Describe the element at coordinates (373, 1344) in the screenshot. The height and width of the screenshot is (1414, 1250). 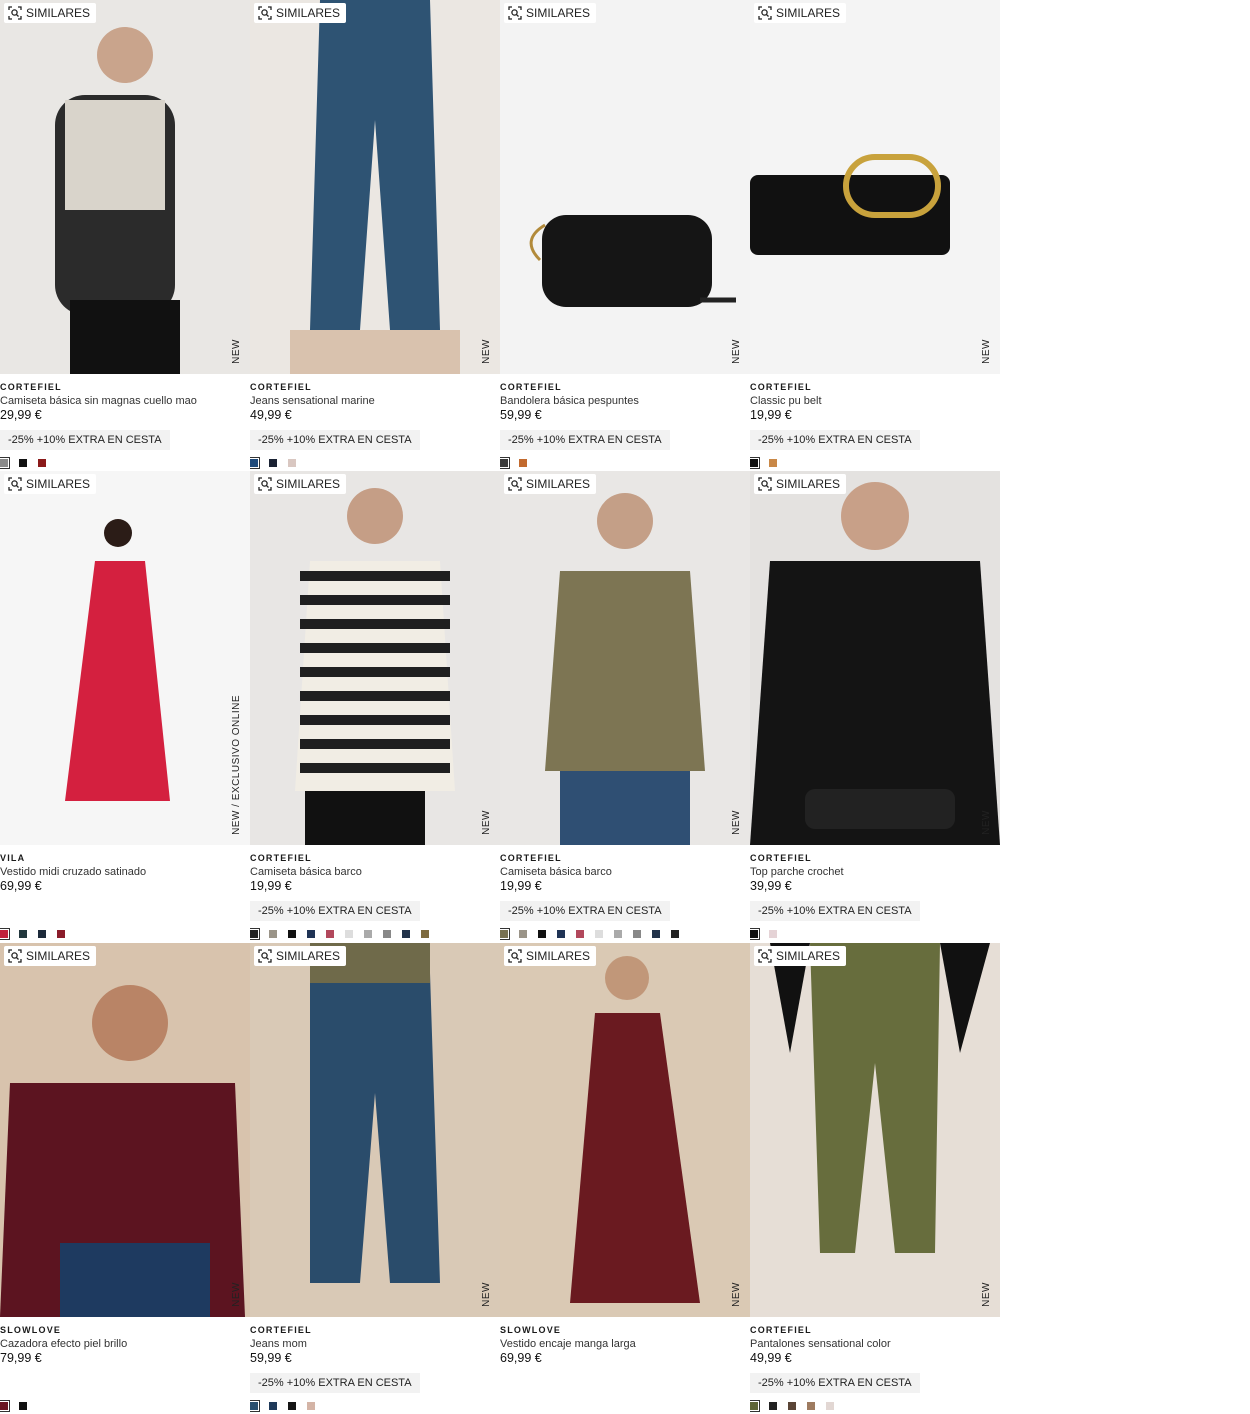
I see `product-name: Jeans mom` at that location.